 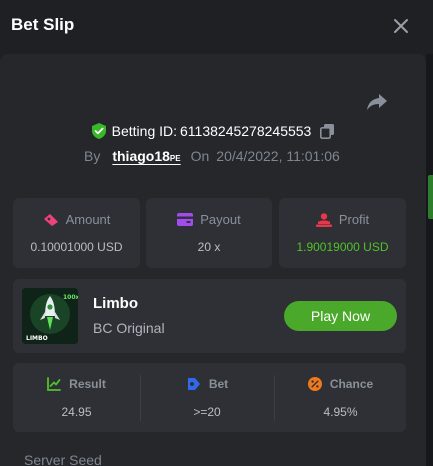 I want to click on verified-shield-icon, so click(x=98, y=131).